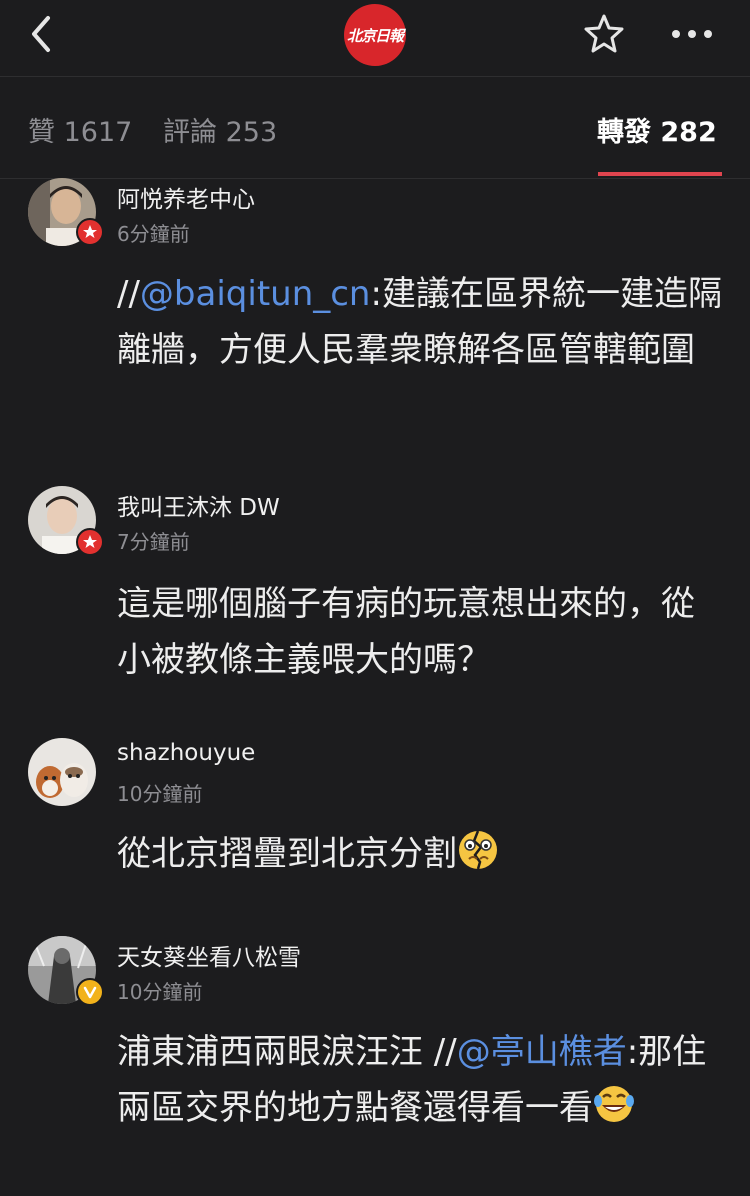 This screenshot has height=1196, width=750. What do you see at coordinates (287, 1052) in the screenshot?
I see `comment-body: 浦東浦西兩眼淚汪汪 //` at bounding box center [287, 1052].